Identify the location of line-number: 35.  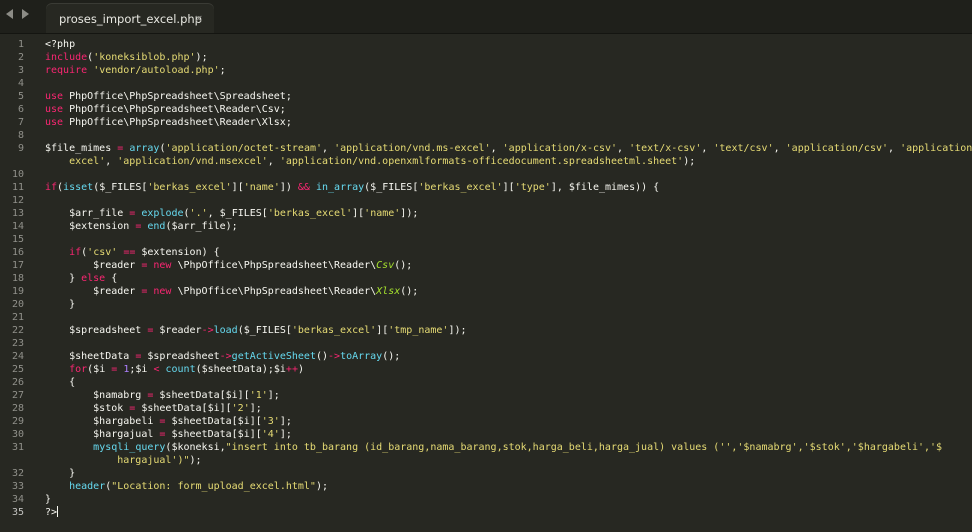
(17, 512).